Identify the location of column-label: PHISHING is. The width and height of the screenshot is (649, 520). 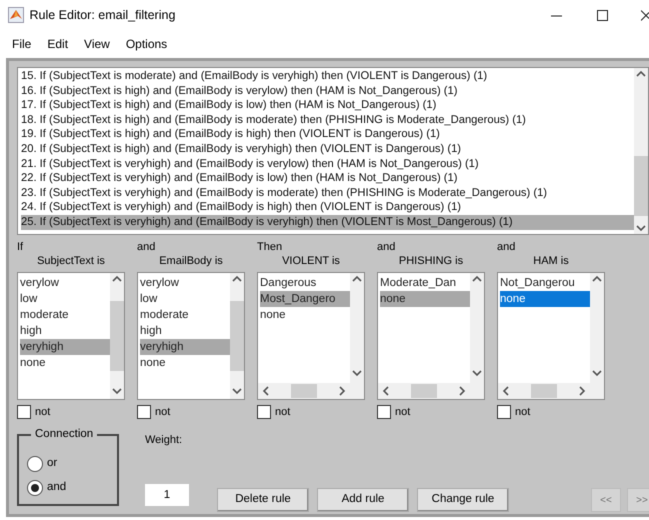
(431, 261).